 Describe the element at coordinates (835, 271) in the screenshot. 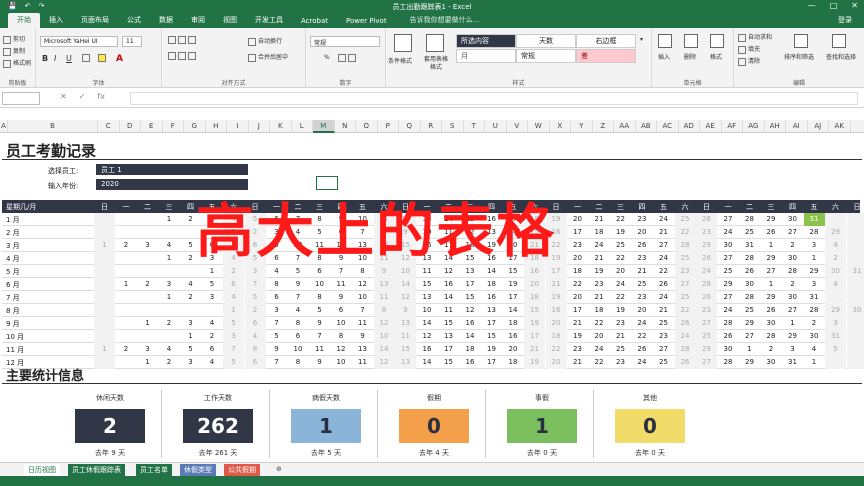

I see `day-cell: 30` at that location.